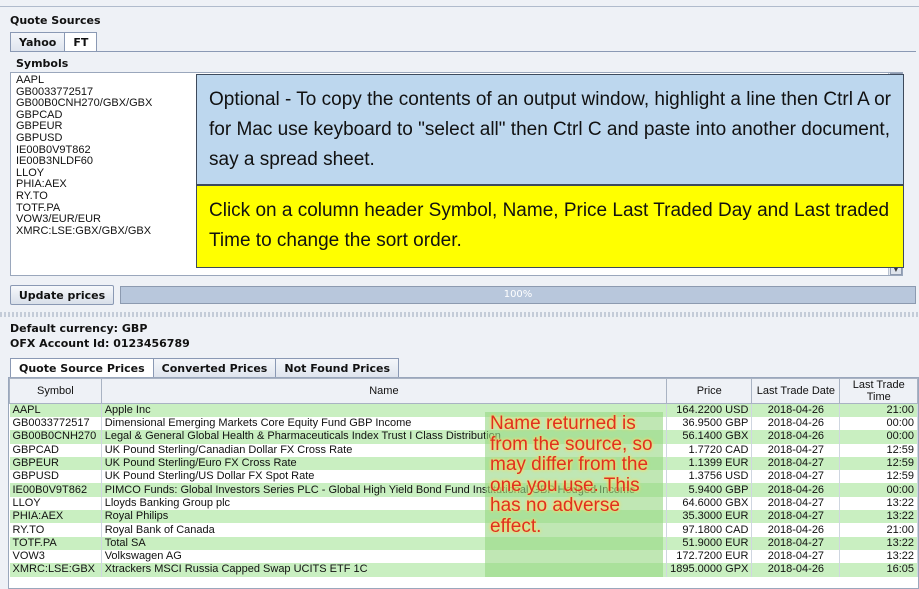  I want to click on cell-last-trade-time: 16:05, so click(878, 570).